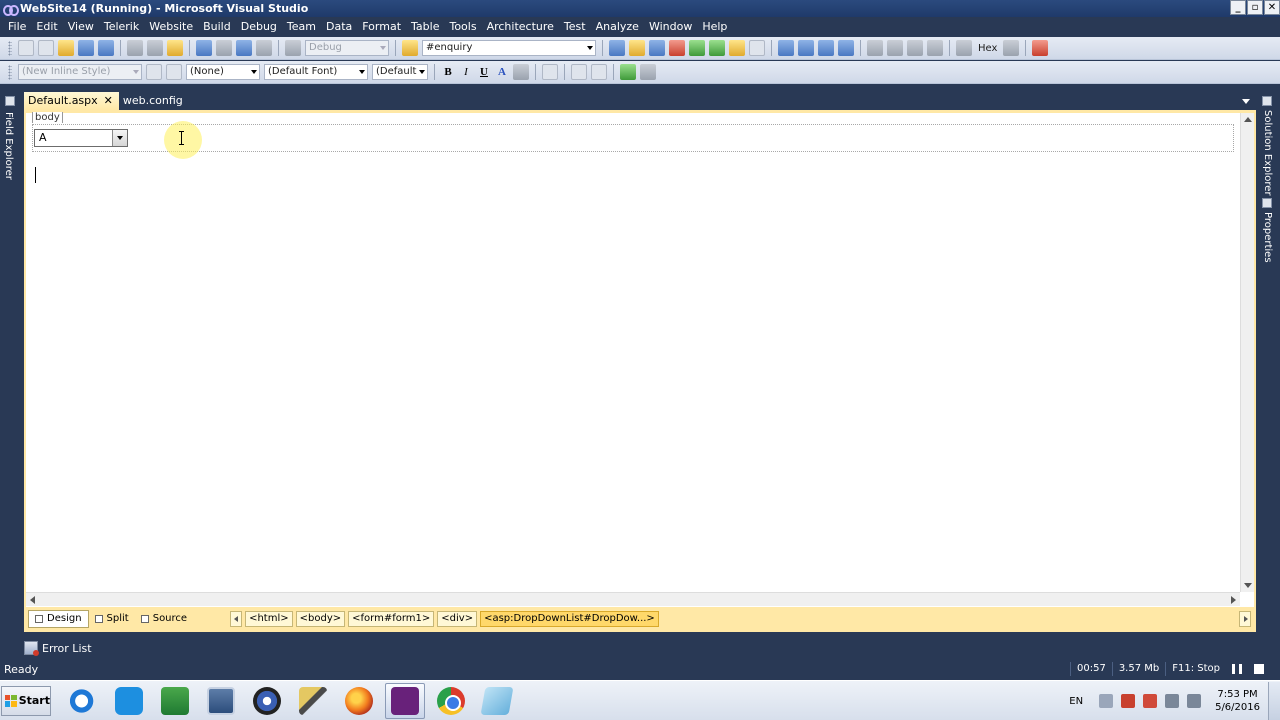 Image resolution: width=1280 pixels, height=720 pixels. What do you see at coordinates (58, 618) in the screenshot?
I see `design-view-tab: Design` at bounding box center [58, 618].